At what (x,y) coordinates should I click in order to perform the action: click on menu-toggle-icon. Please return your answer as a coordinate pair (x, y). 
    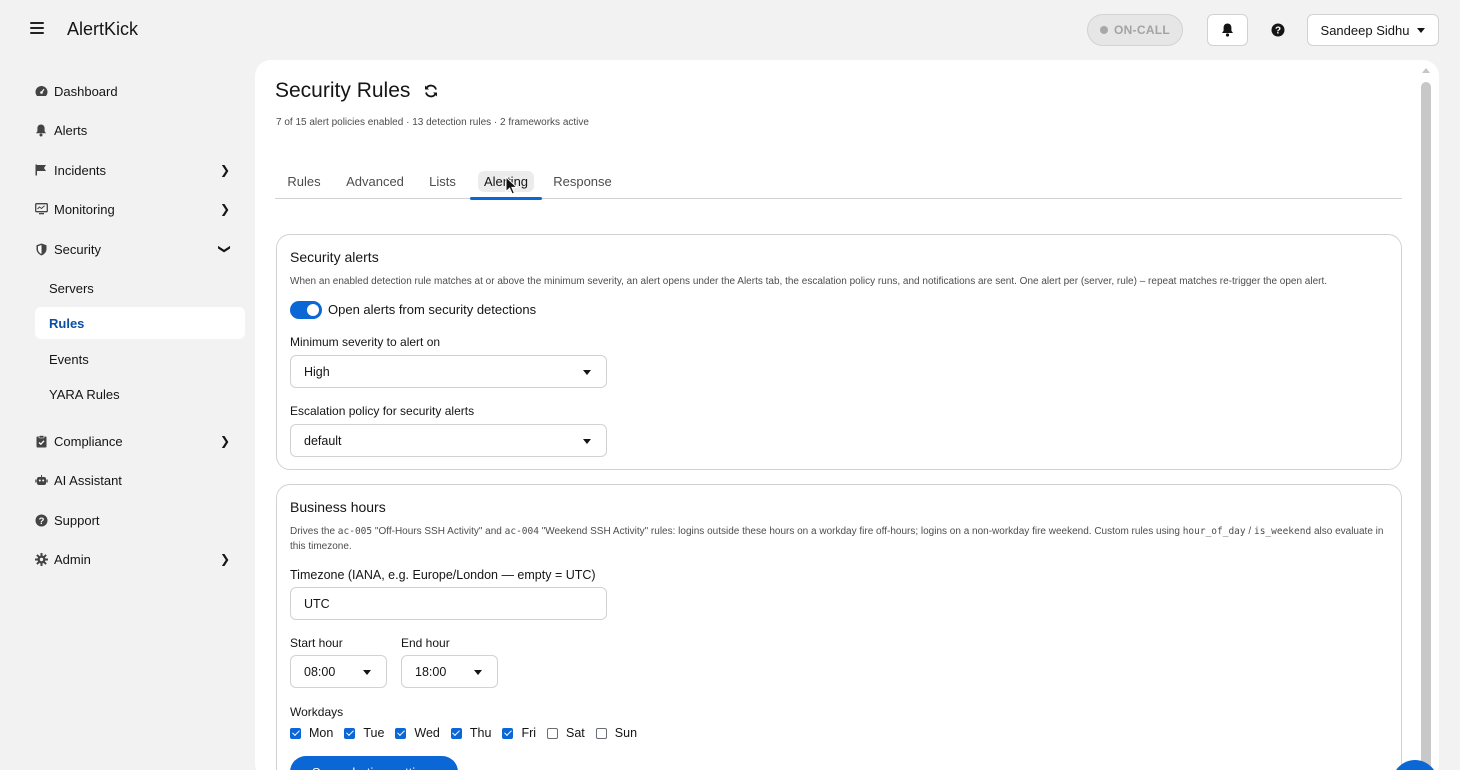
    Looking at the image, I should click on (37, 28).